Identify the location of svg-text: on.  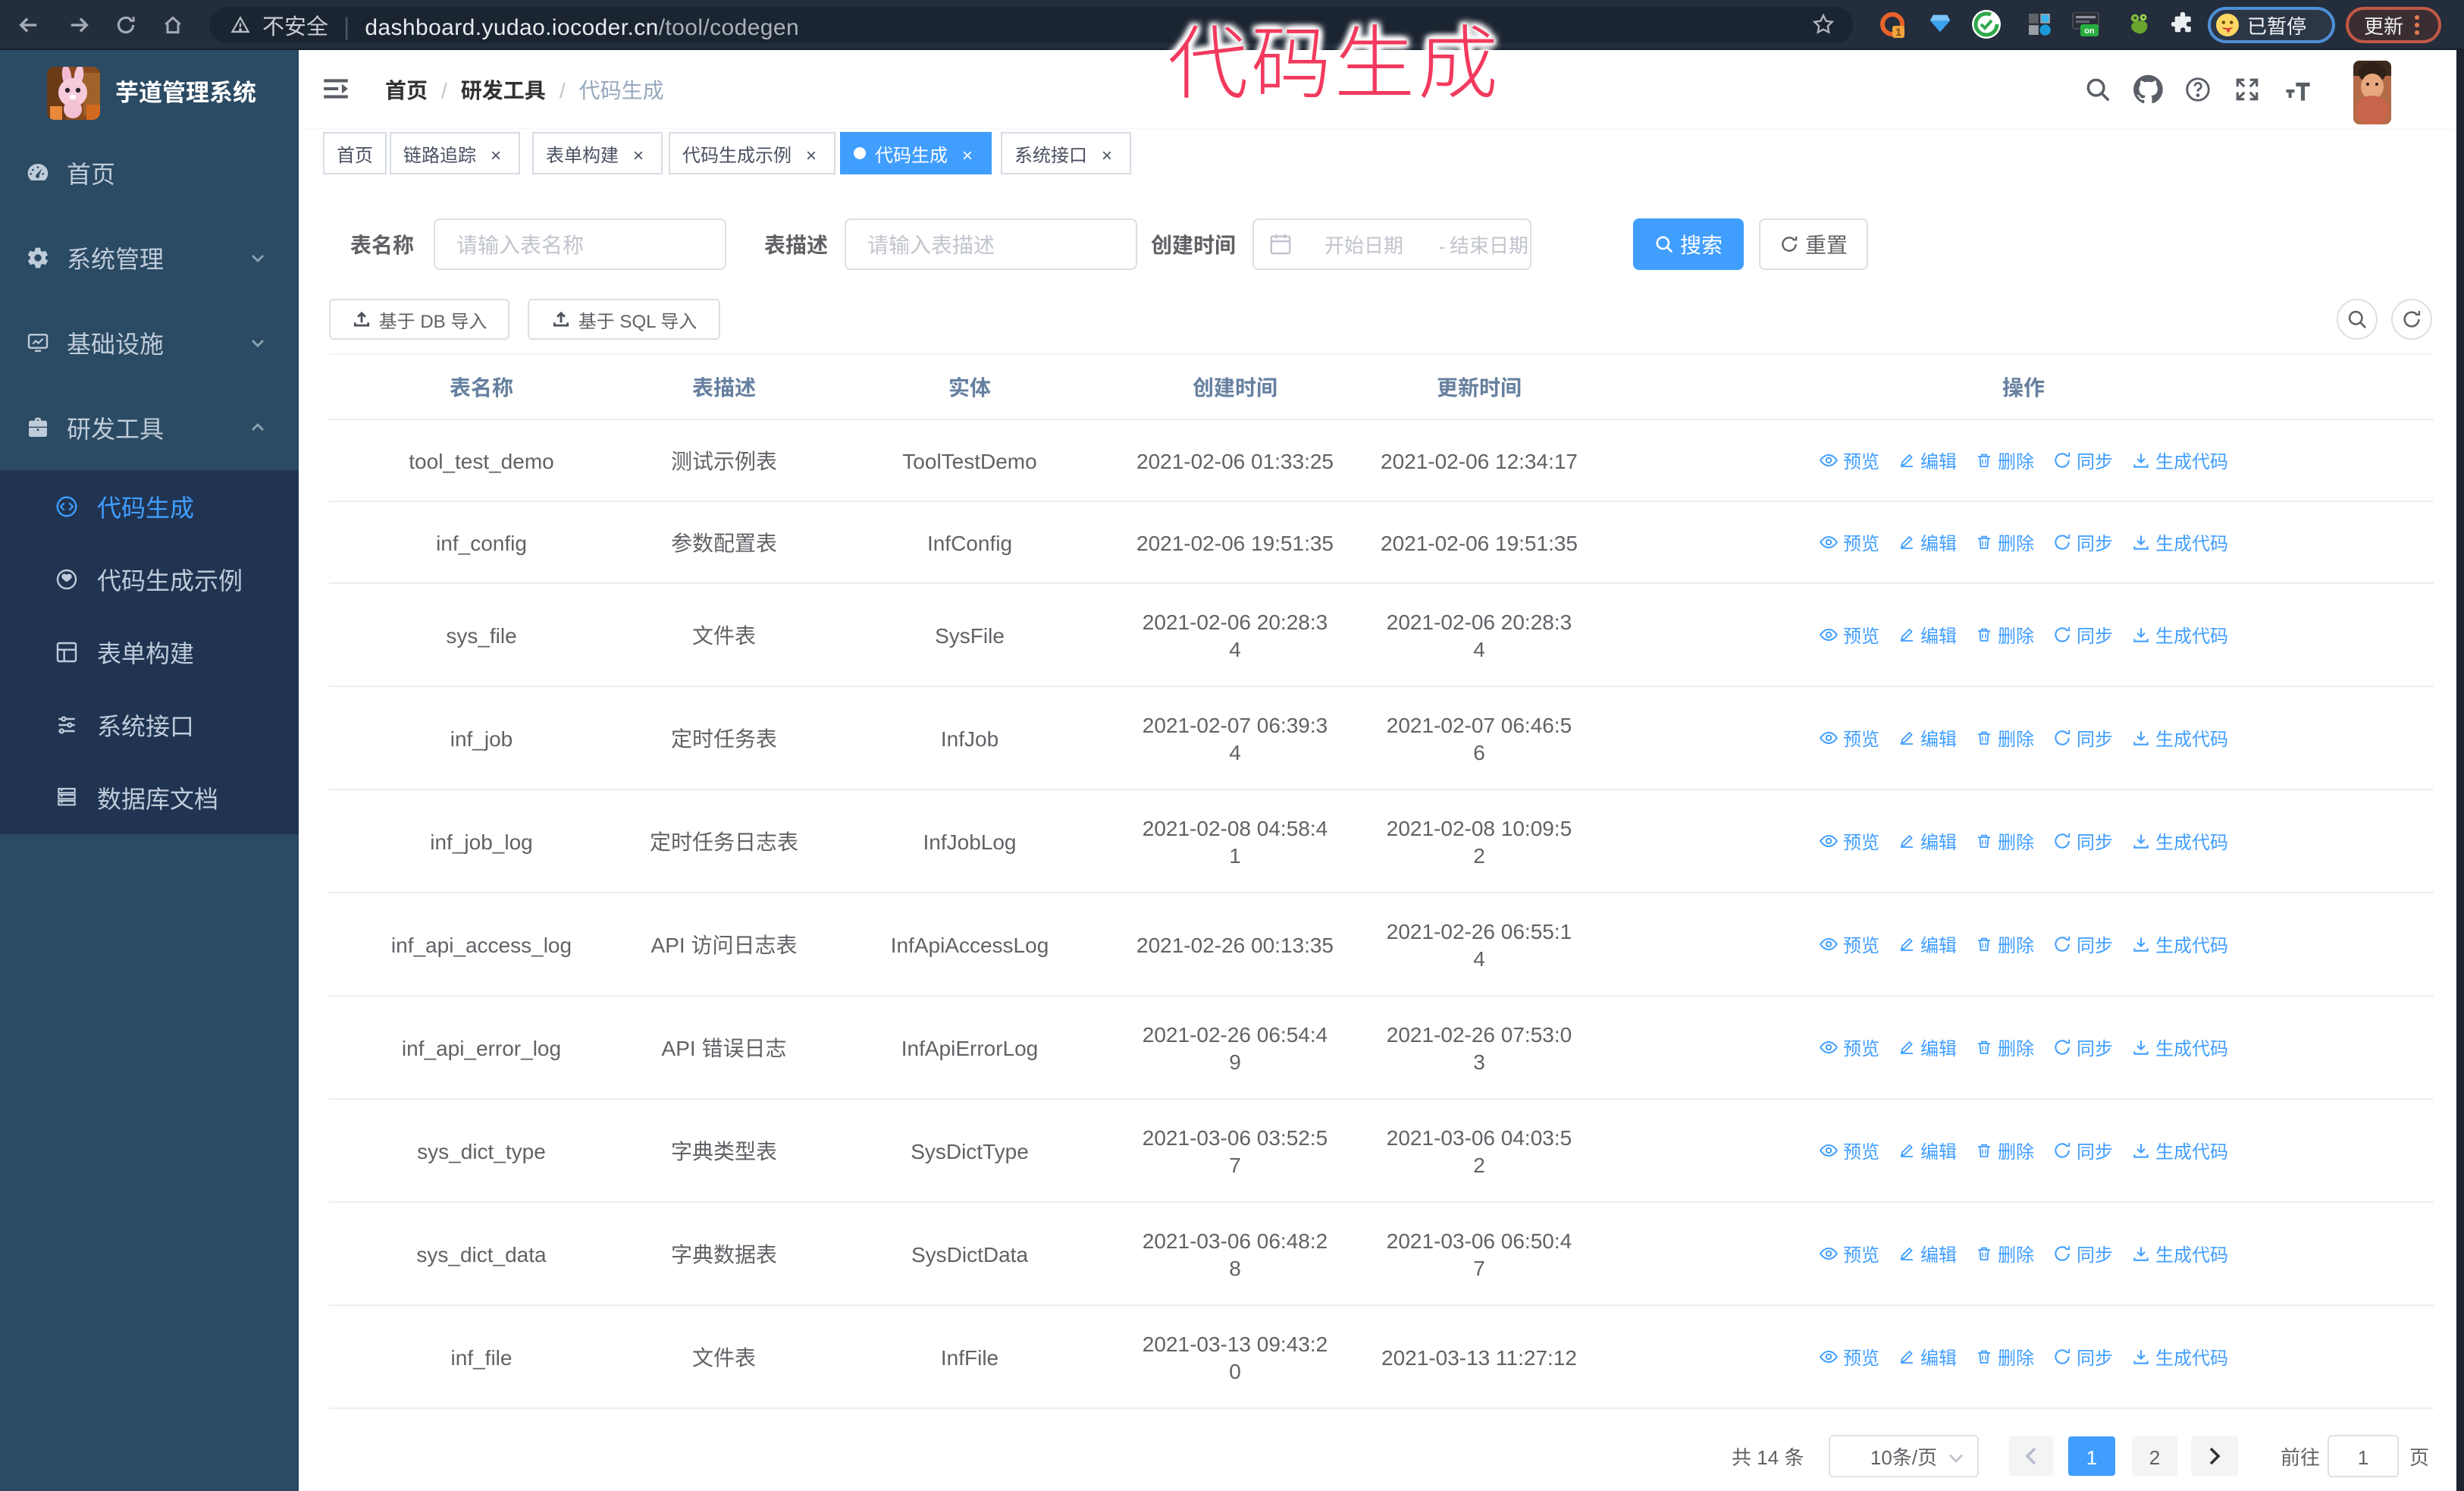
(2089, 30).